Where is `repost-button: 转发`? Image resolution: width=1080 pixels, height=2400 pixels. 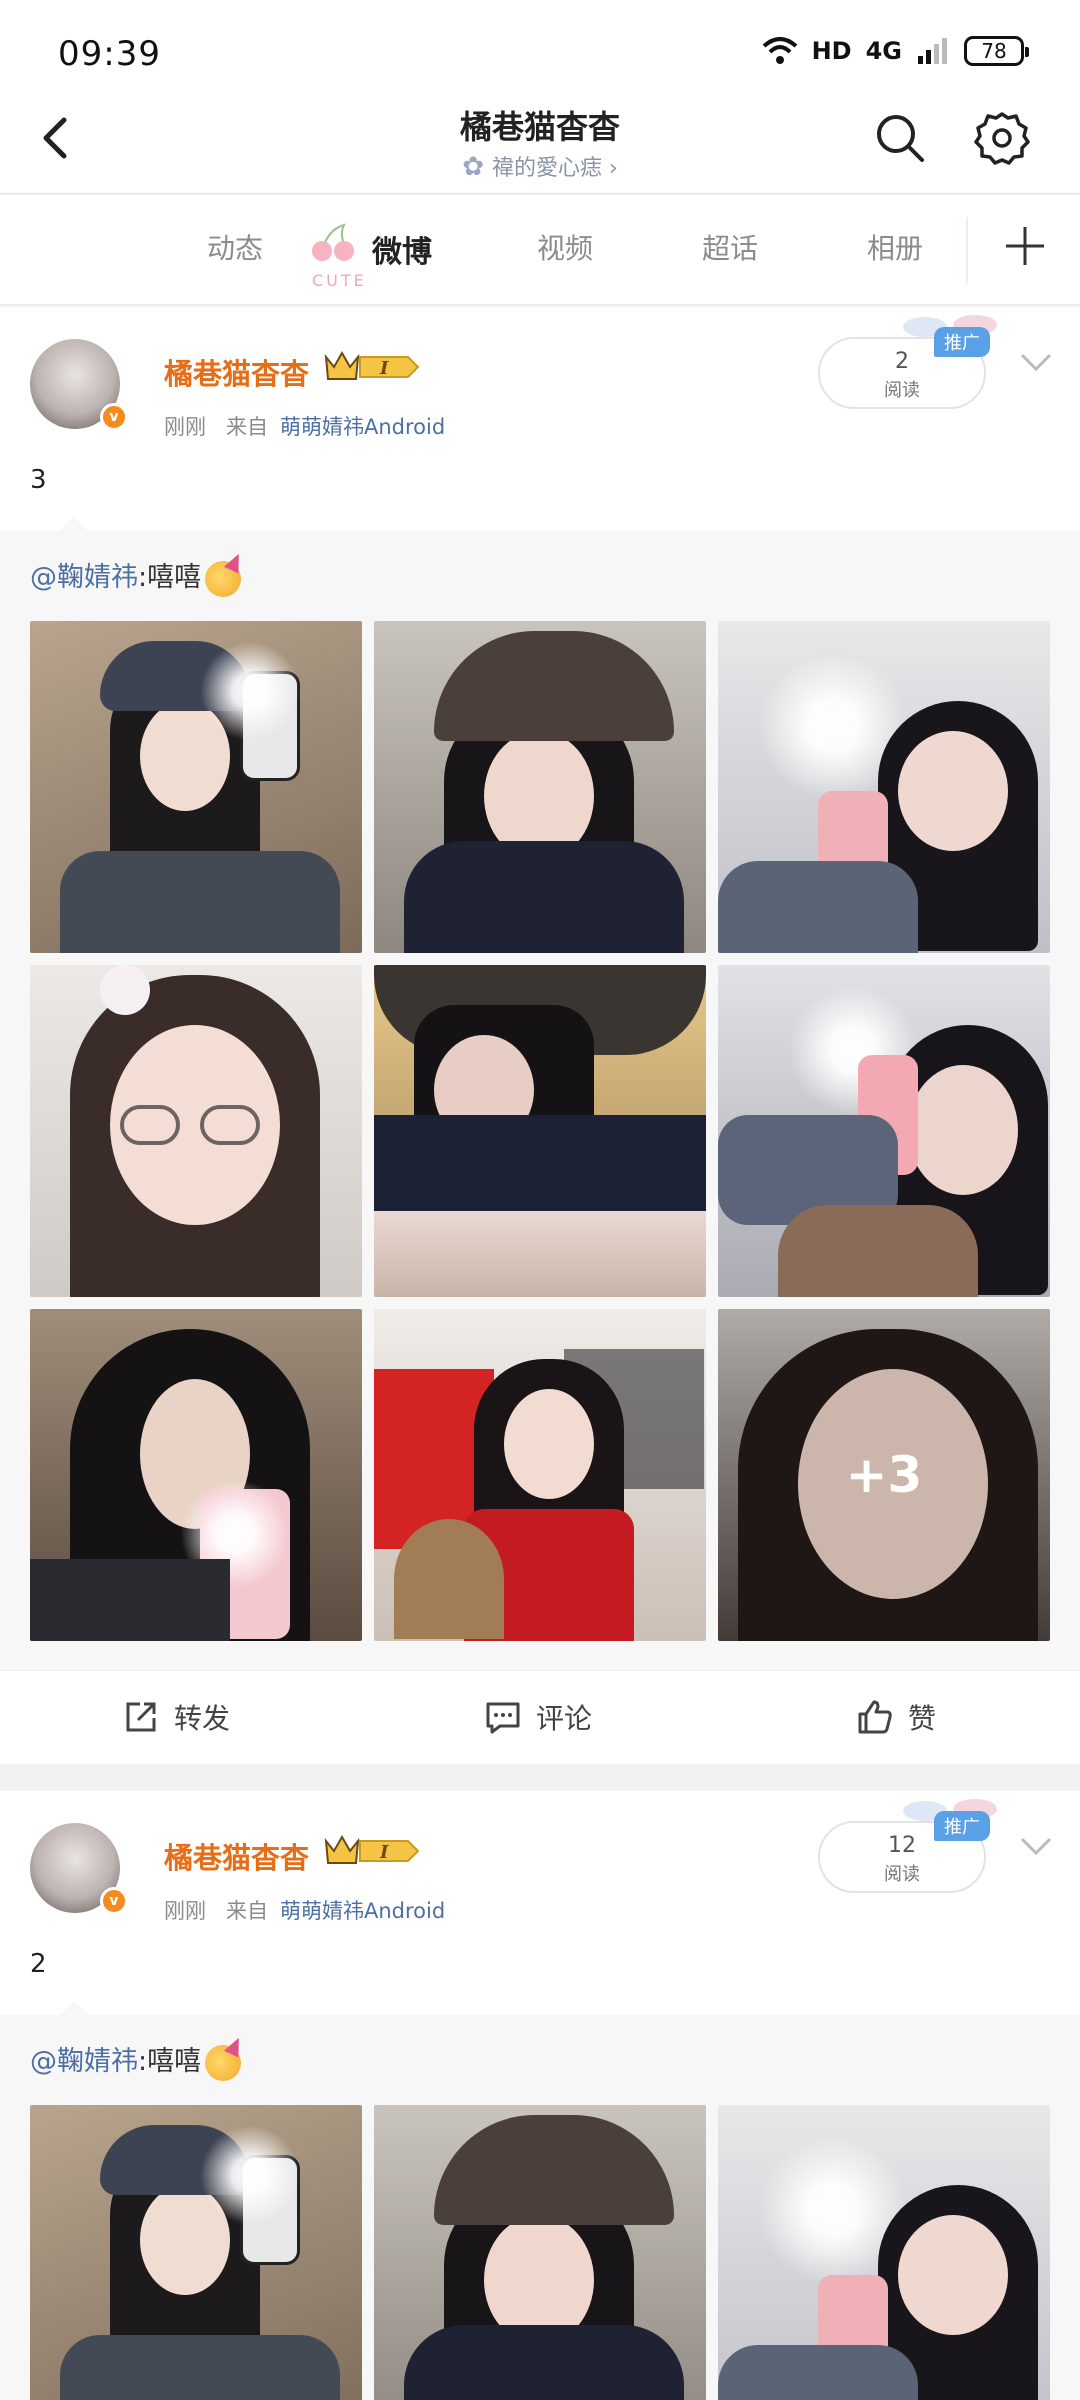 repost-button: 转发 is located at coordinates (176, 1717).